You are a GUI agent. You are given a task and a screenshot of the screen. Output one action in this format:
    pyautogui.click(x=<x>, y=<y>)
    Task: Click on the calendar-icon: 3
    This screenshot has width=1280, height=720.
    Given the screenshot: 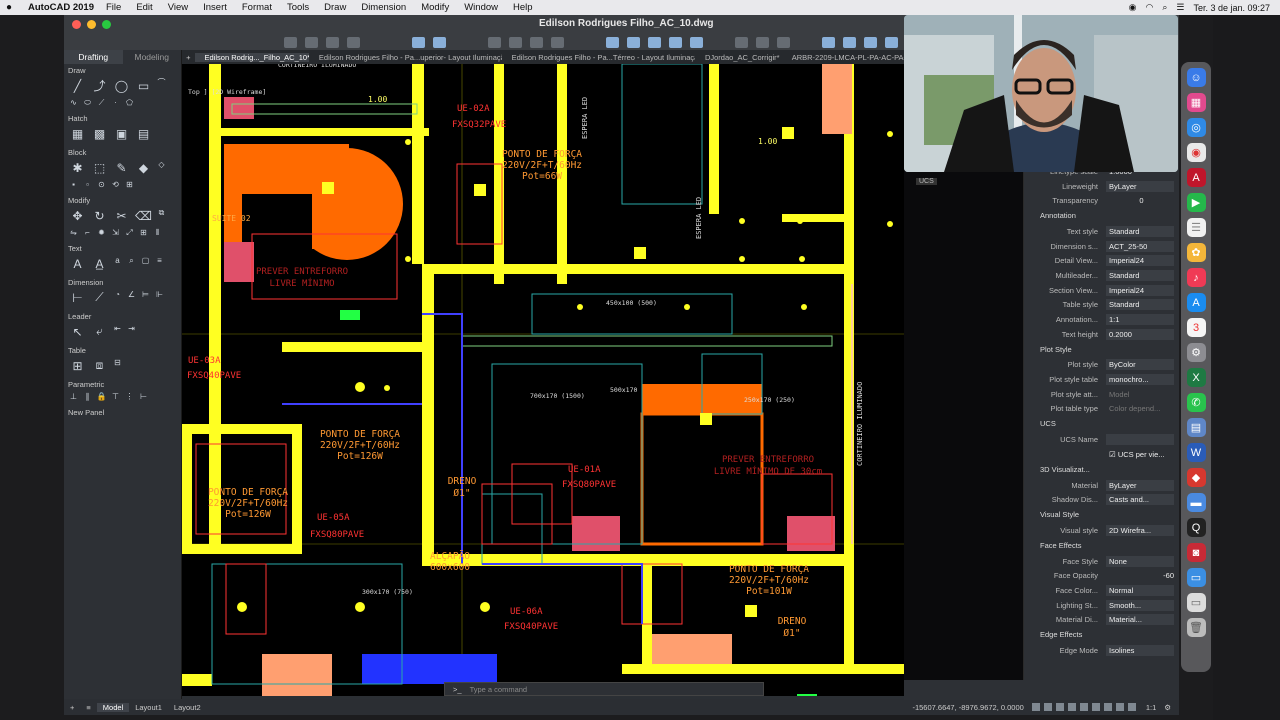 What is the action you would take?
    pyautogui.click(x=1196, y=327)
    